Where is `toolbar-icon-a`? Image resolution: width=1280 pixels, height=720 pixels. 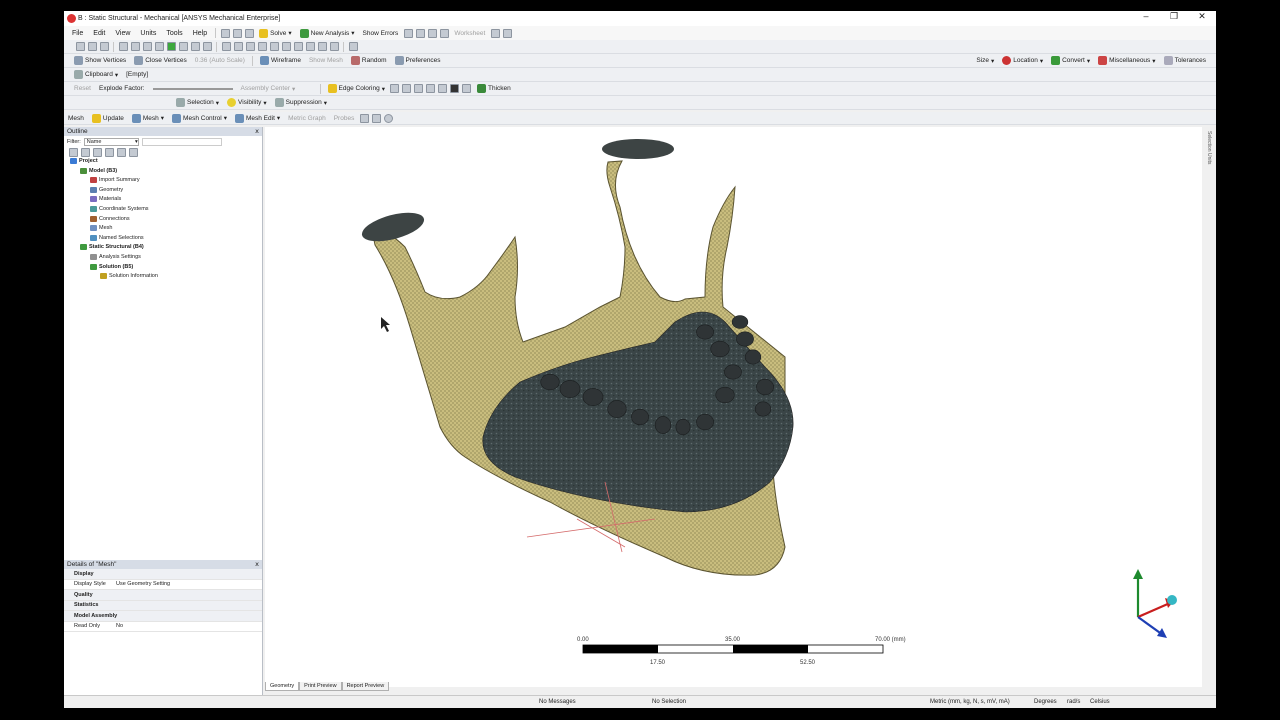
toolbar-icon-a is located at coordinates (408, 33).